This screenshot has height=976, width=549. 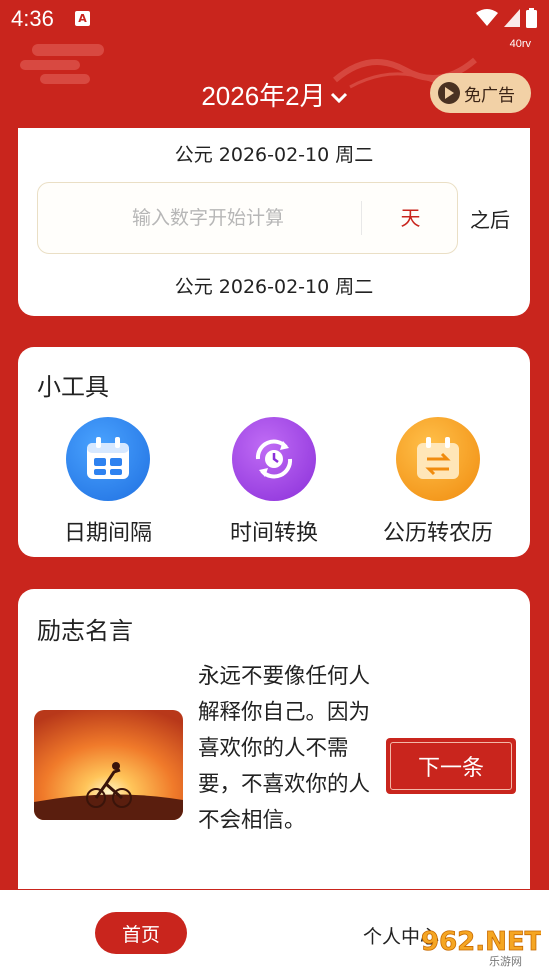 What do you see at coordinates (82, 18) in the screenshot?
I see `app-notification-icon: A` at bounding box center [82, 18].